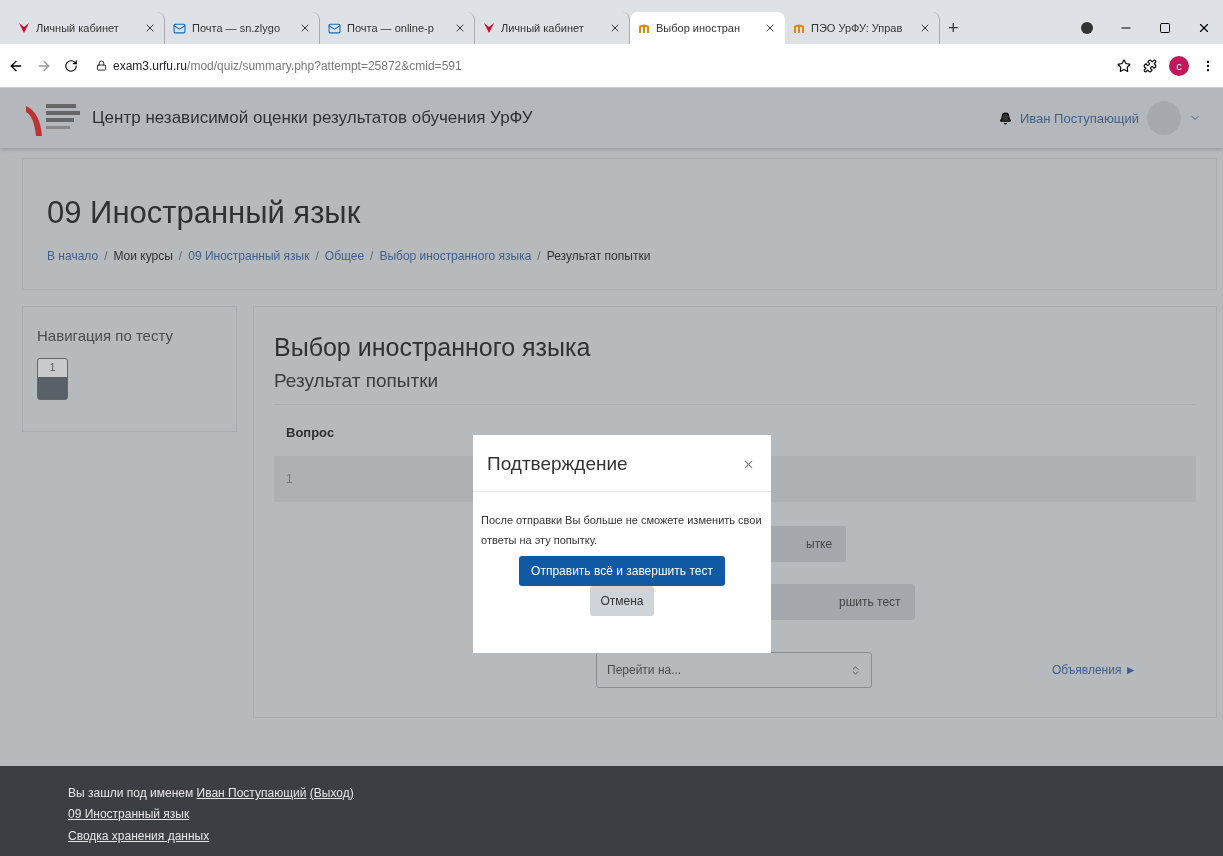  Describe the element at coordinates (344, 256) in the screenshot. I see `breadcrumb-link: Общее` at that location.